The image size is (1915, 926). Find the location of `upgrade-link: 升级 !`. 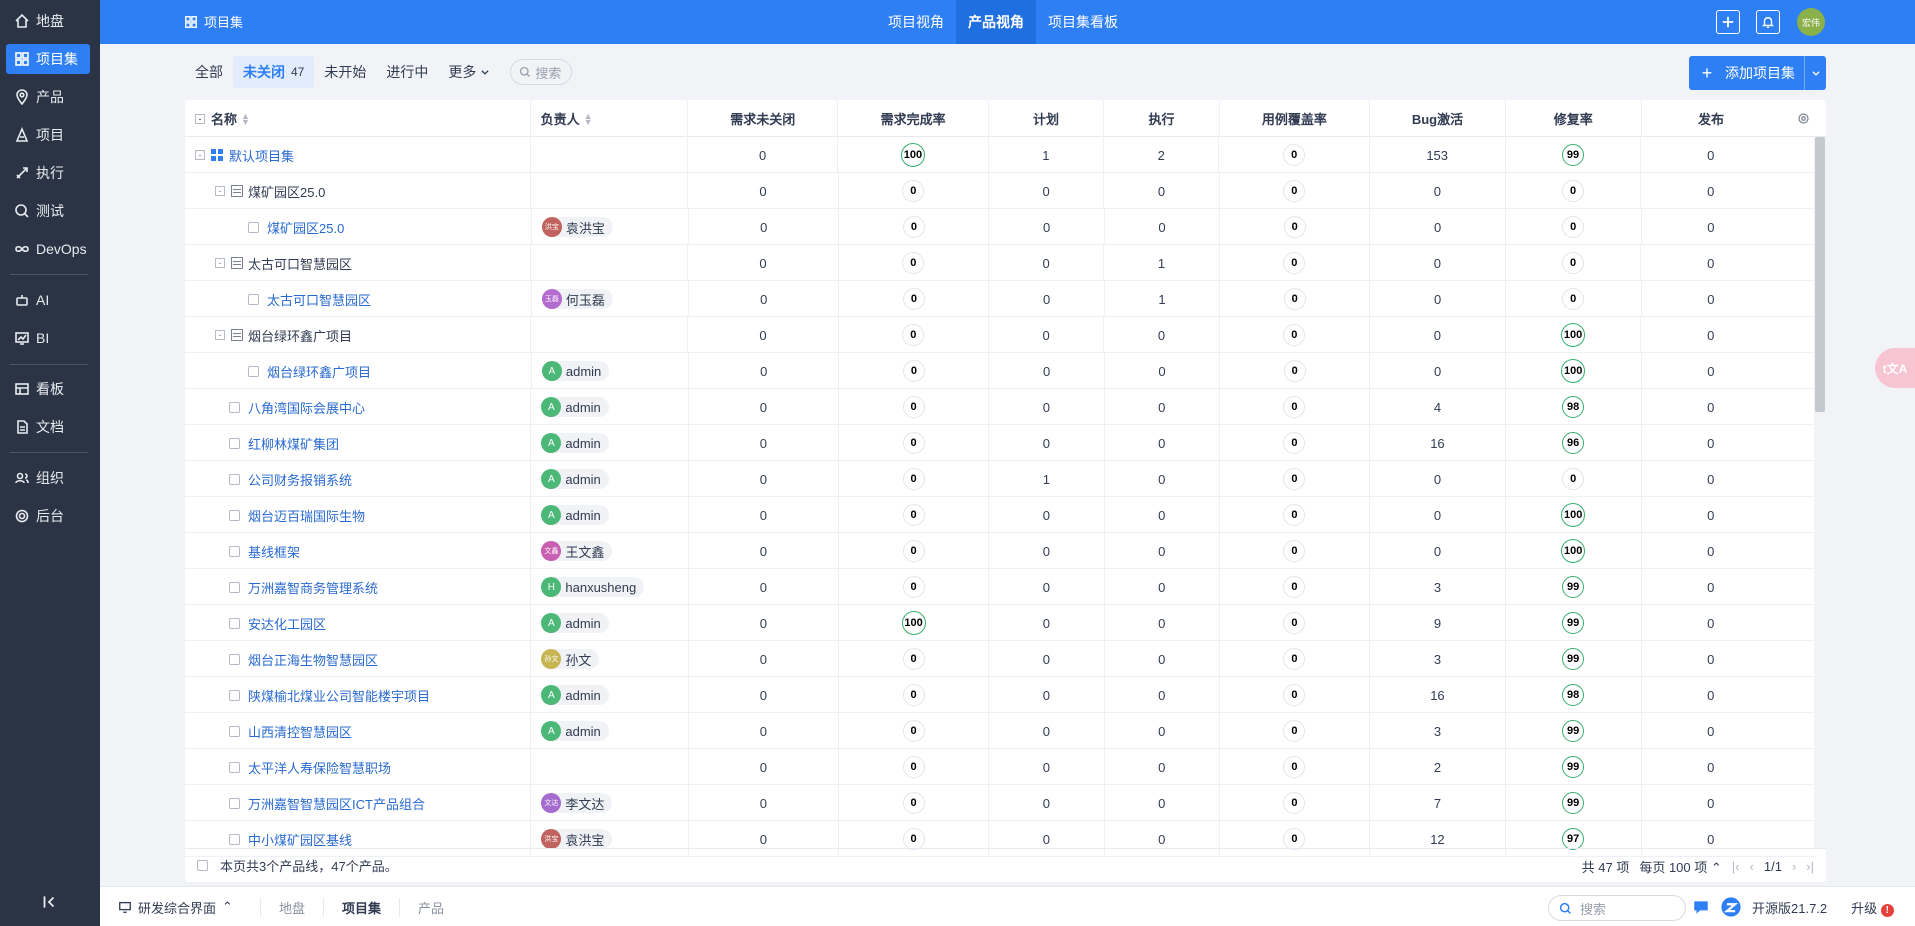

upgrade-link: 升级 ! is located at coordinates (1872, 907).